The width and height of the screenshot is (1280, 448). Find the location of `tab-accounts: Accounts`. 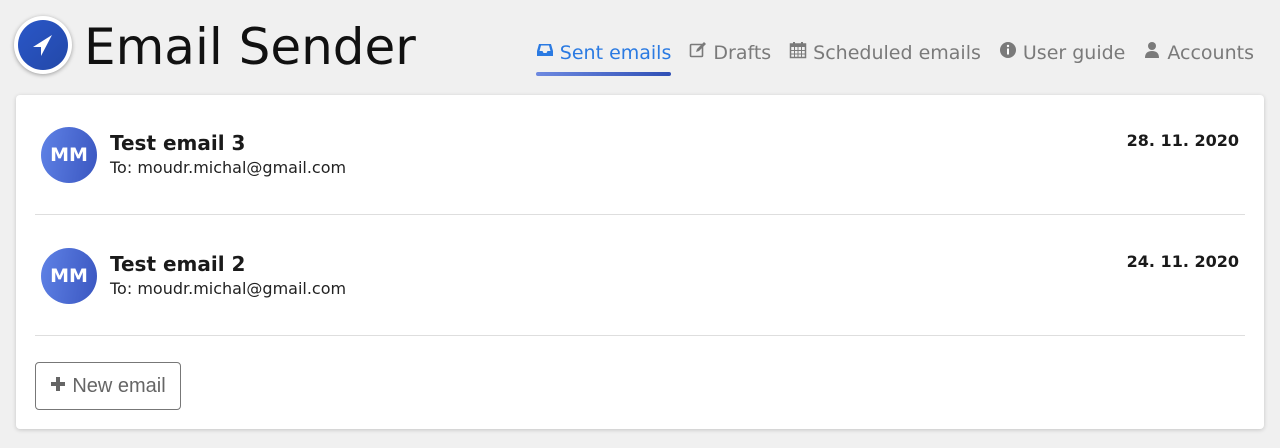

tab-accounts: Accounts is located at coordinates (1198, 53).